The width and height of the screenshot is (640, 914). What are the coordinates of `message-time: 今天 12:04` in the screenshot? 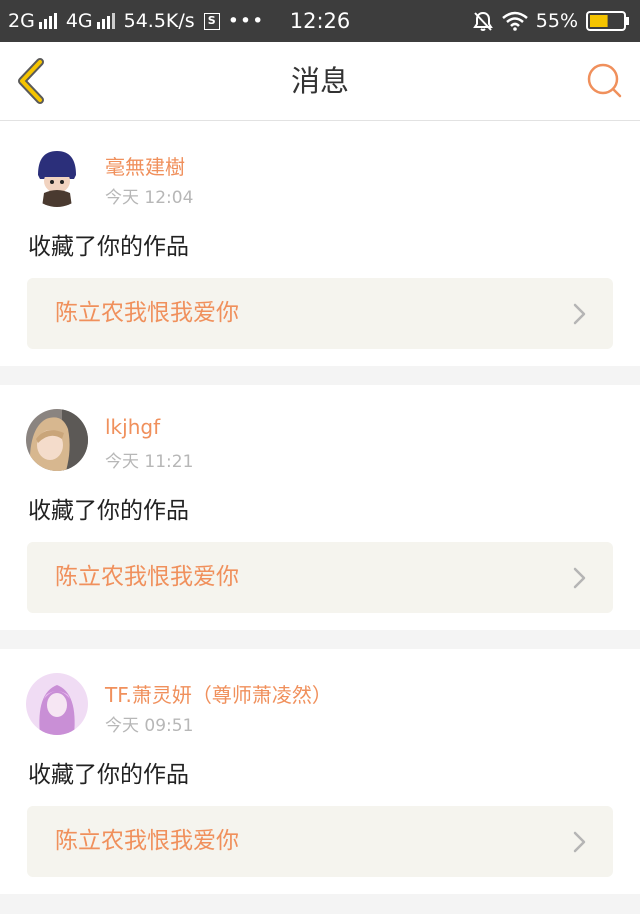 It's located at (149, 198).